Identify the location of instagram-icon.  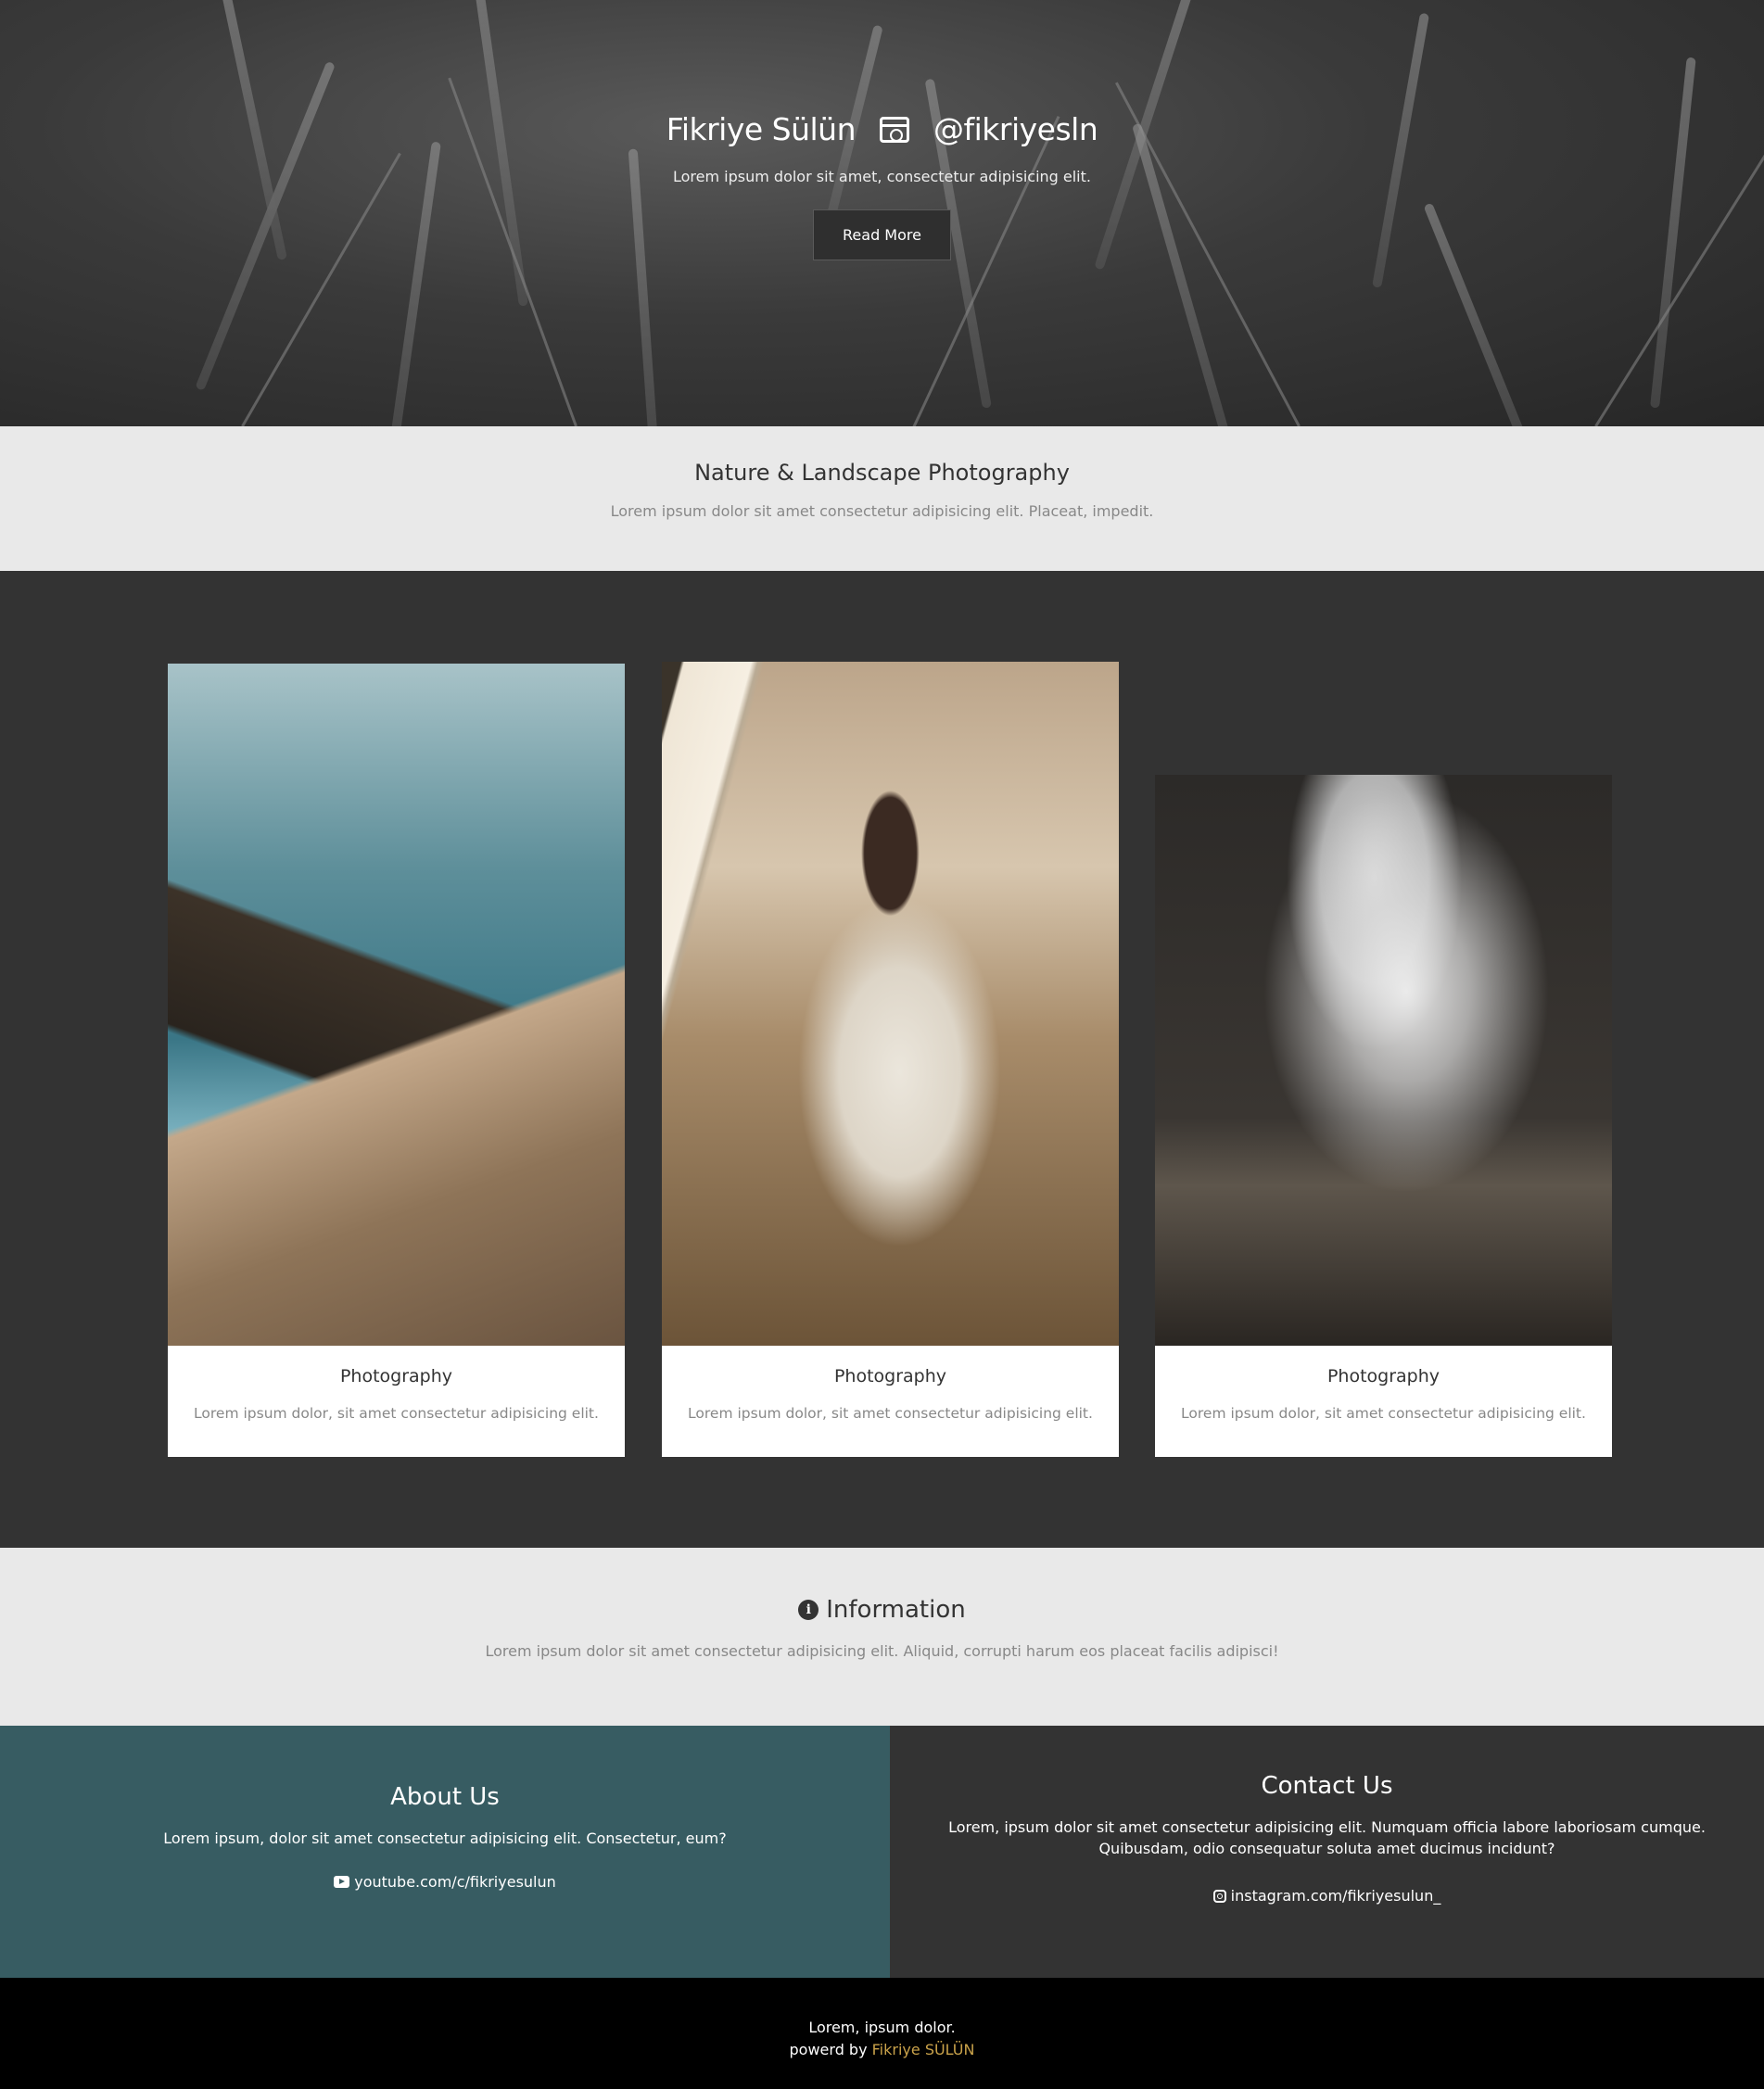
(1219, 1896).